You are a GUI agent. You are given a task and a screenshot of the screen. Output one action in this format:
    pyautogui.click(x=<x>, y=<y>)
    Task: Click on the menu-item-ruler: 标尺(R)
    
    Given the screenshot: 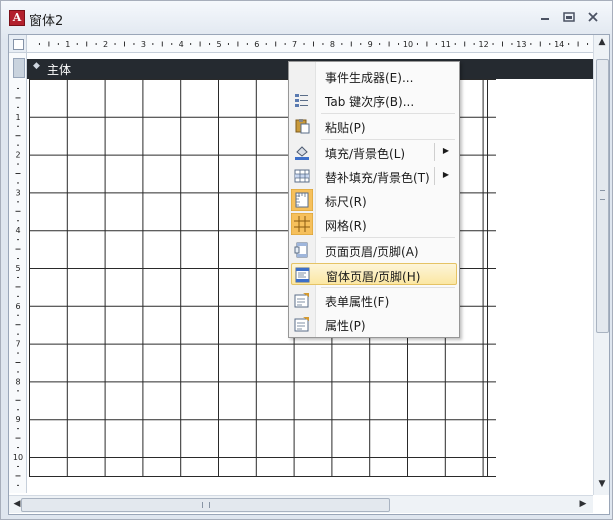 What is the action you would take?
    pyautogui.click(x=374, y=200)
    